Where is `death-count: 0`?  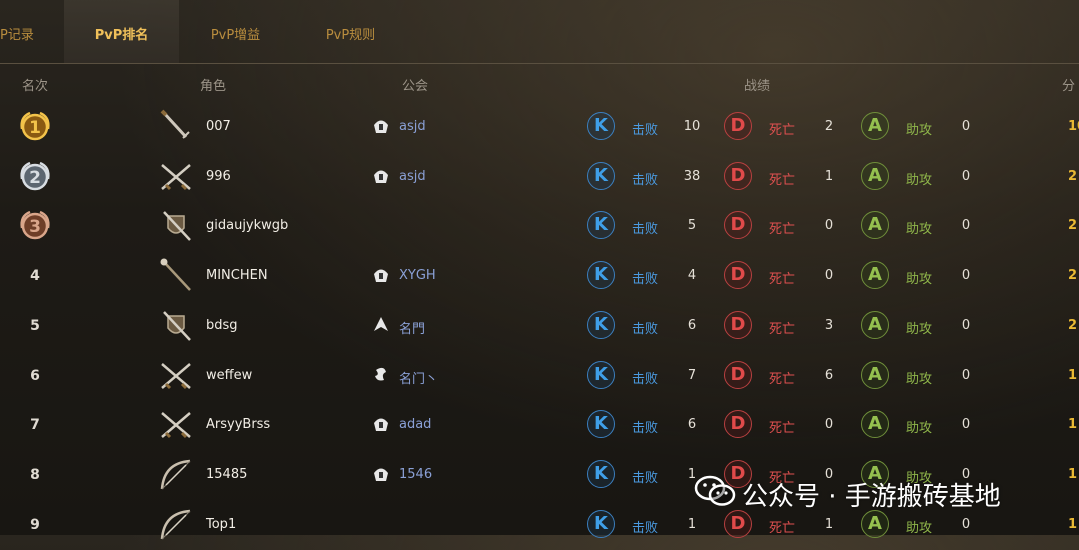 death-count: 0 is located at coordinates (829, 226).